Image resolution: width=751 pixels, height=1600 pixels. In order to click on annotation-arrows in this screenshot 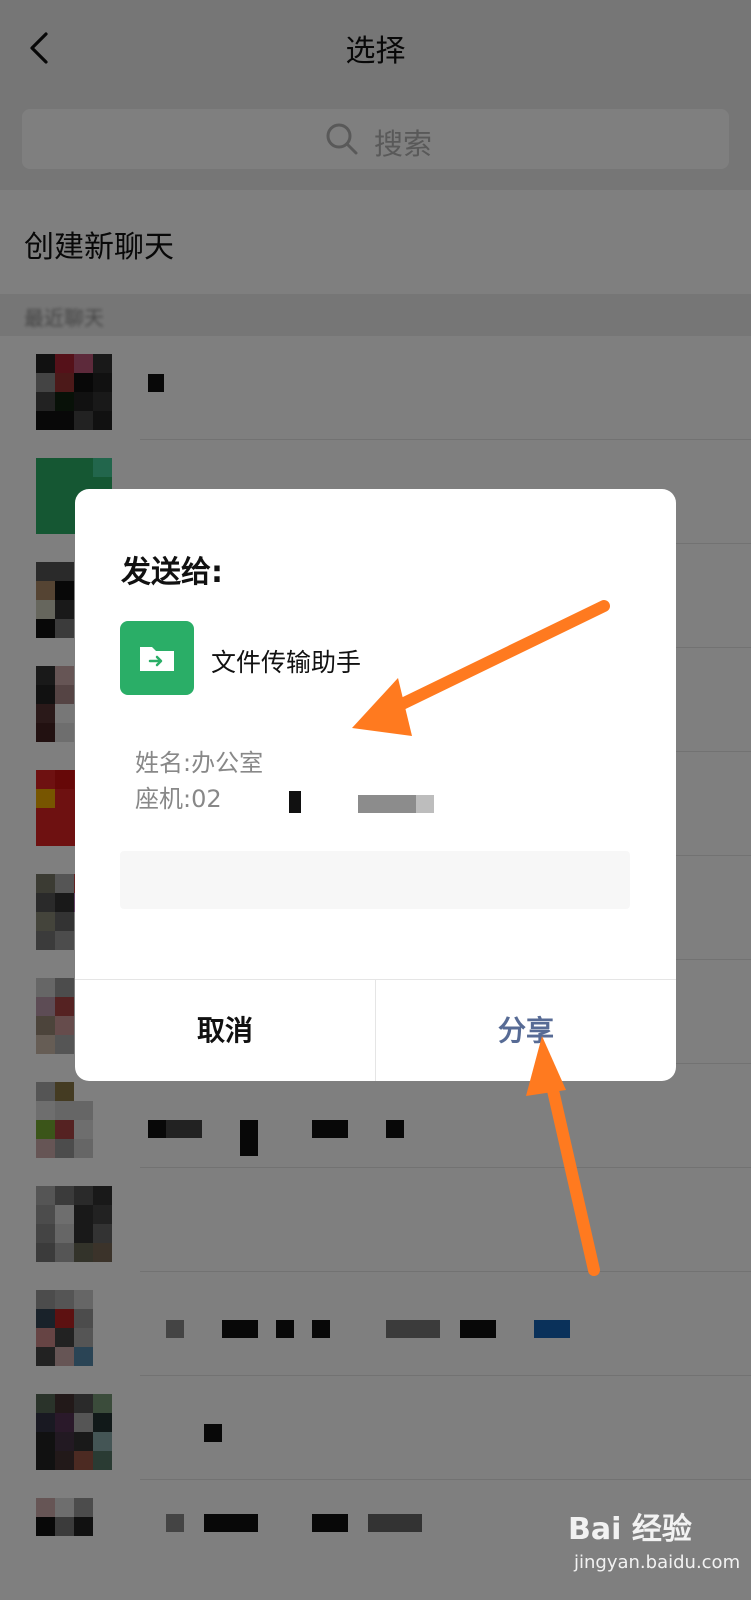, I will do `click(481, 938)`.